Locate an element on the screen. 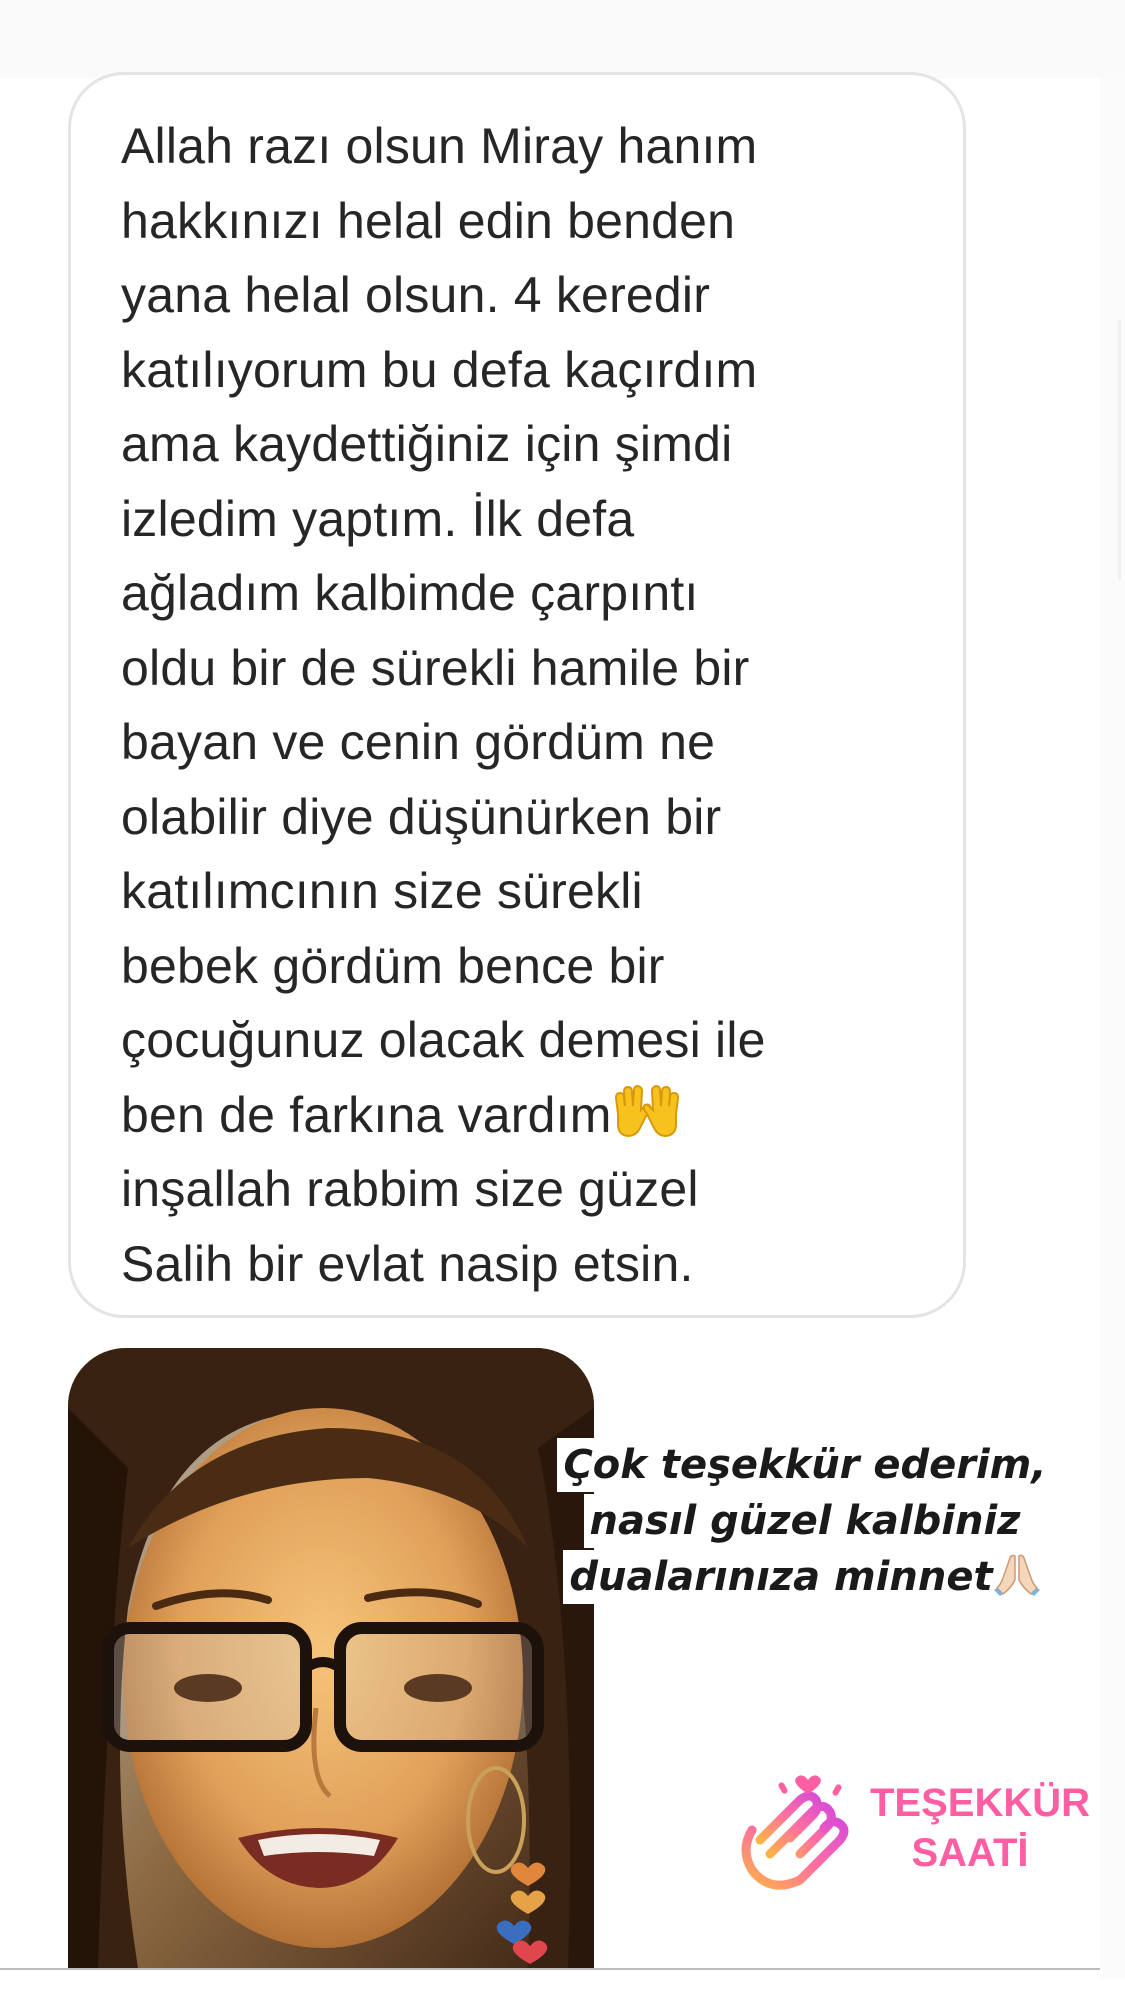 Image resolution: width=1125 pixels, height=2000 pixels. message-line: bayan ve cenin gördüm ne is located at coordinates (418, 742).